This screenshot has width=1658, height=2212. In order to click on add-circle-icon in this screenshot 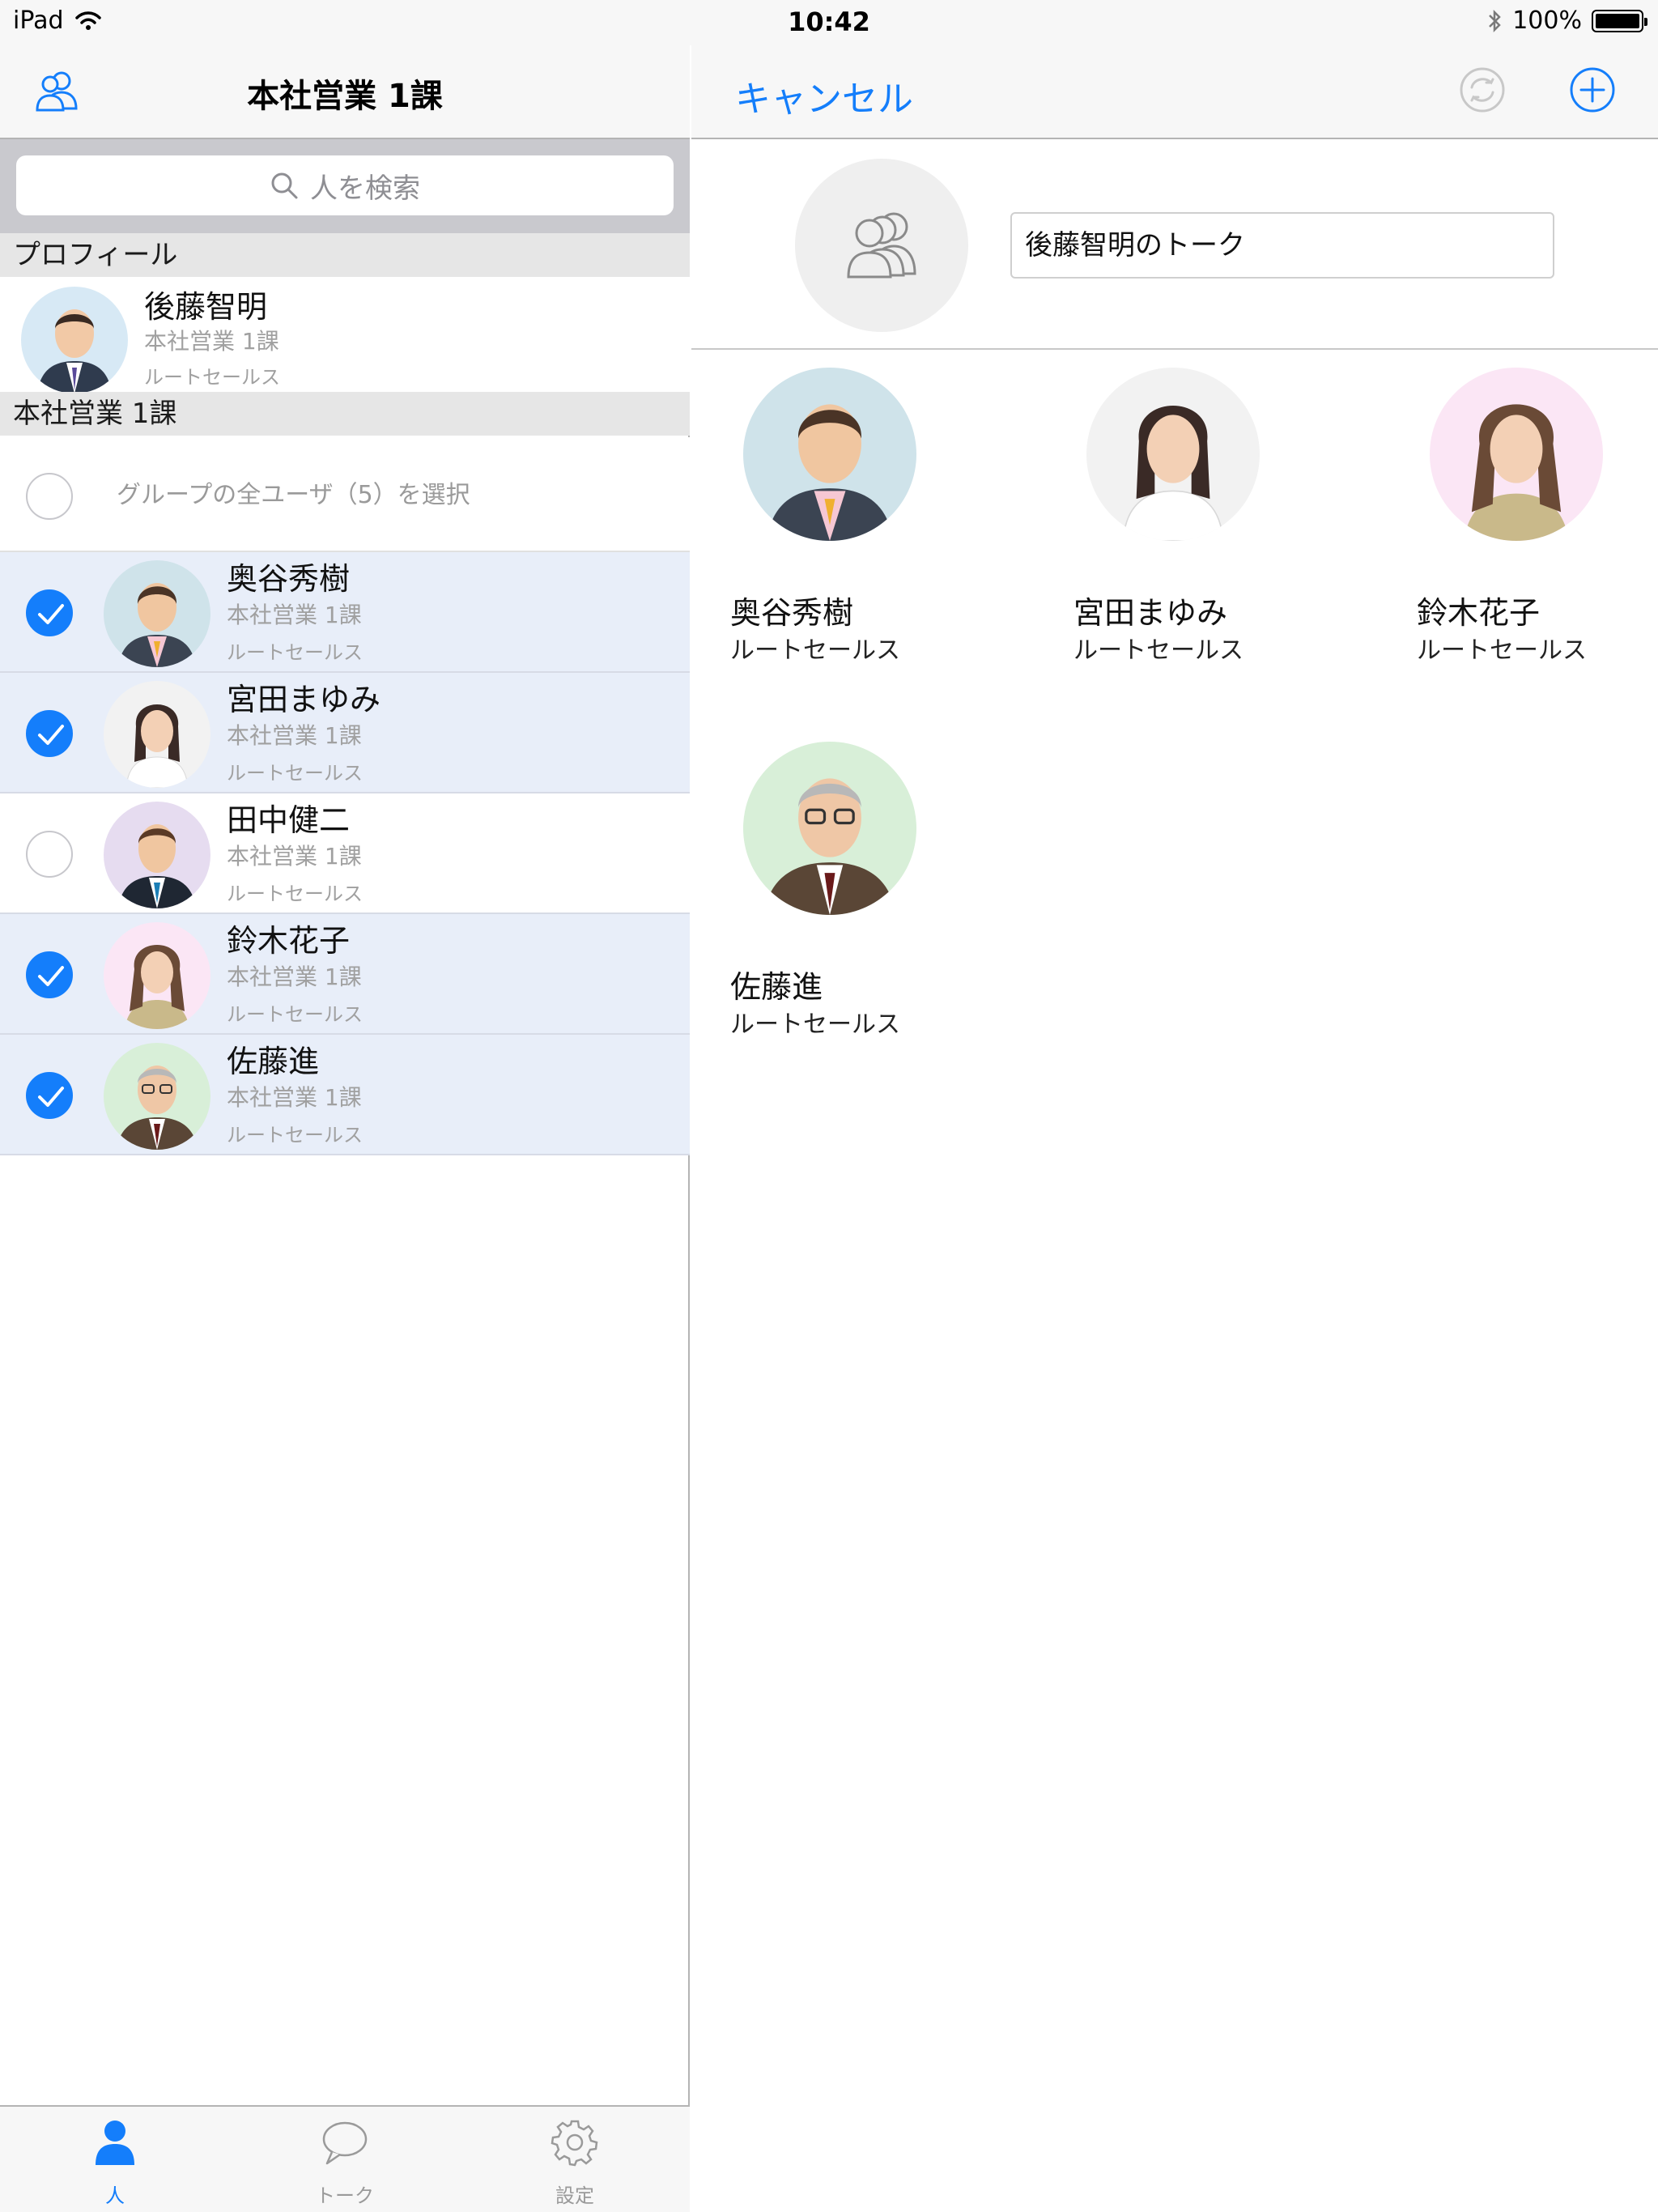, I will do `click(1592, 90)`.